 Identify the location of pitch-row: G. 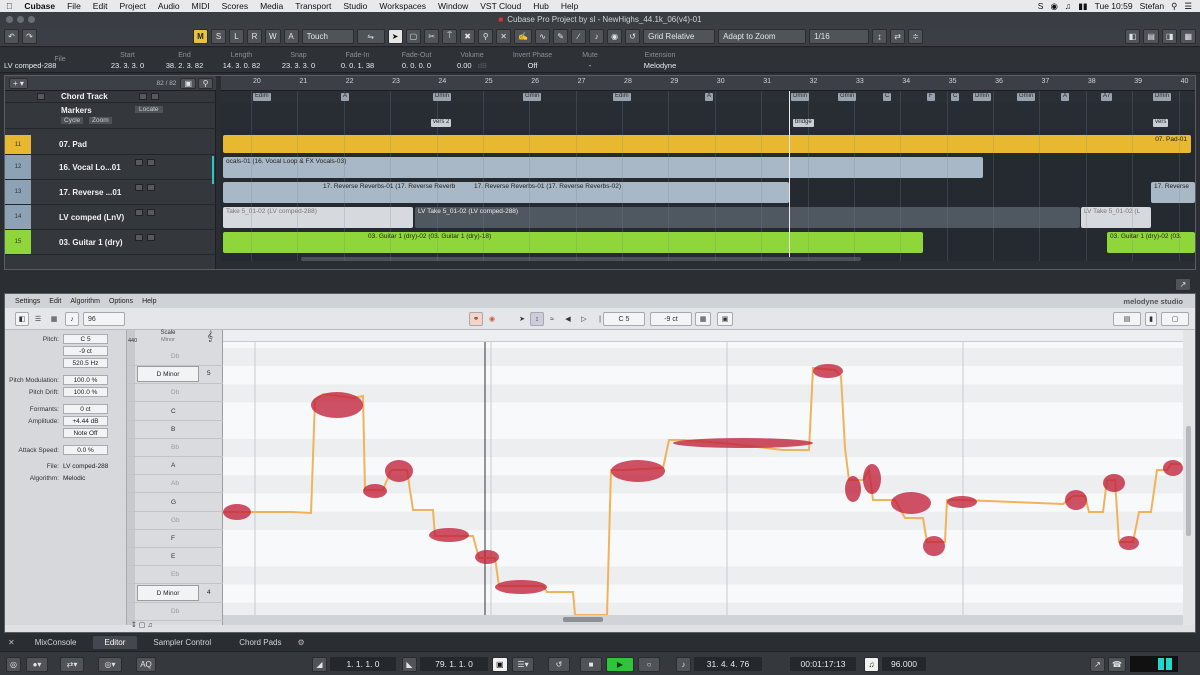
(175, 503).